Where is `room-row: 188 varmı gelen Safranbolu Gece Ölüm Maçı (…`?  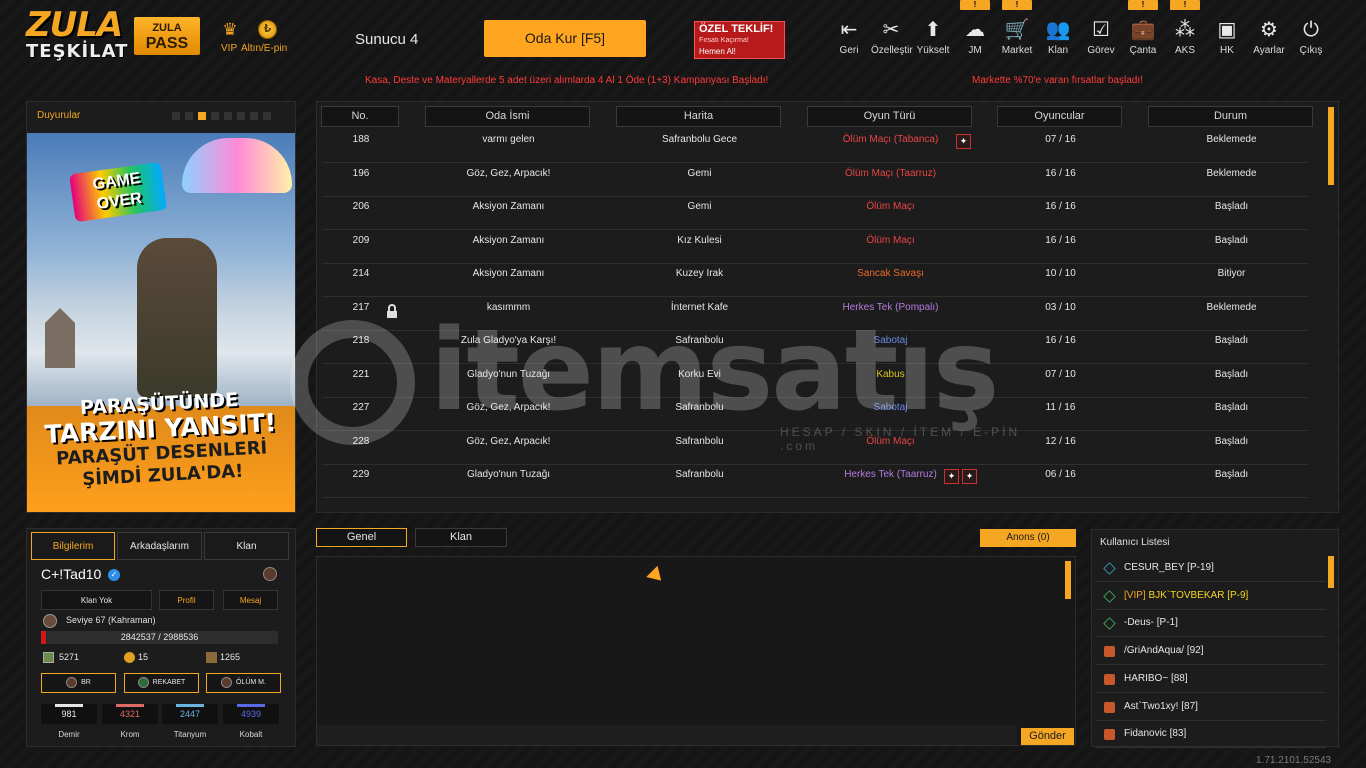 room-row: 188 varmı gelen Safranbolu Gece Ölüm Maçı (… is located at coordinates (815, 146).